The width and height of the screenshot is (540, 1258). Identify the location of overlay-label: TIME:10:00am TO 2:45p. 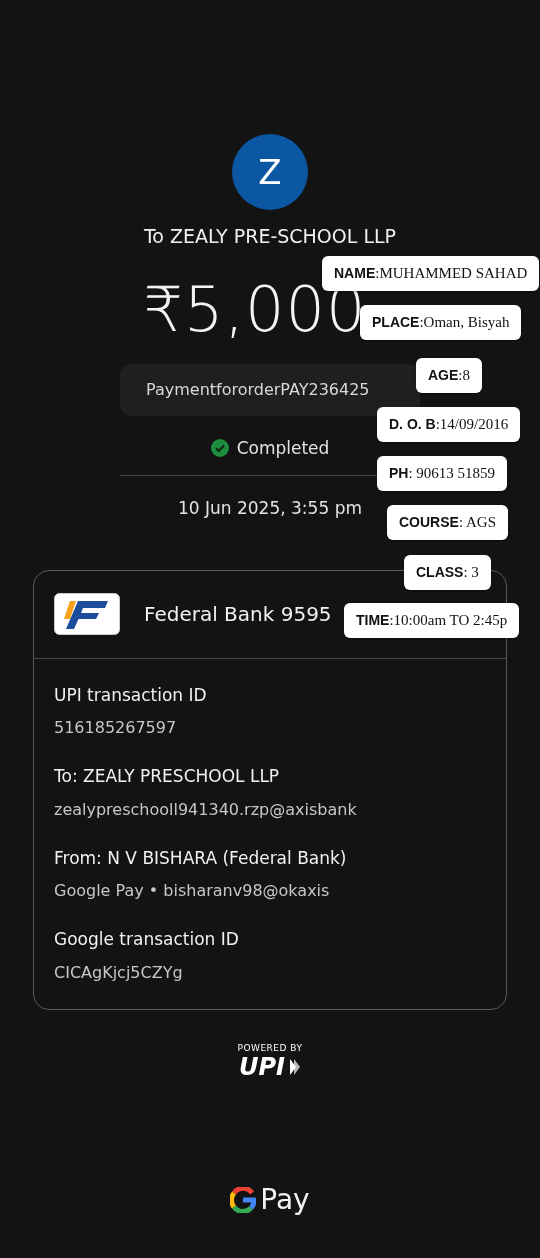
(432, 620).